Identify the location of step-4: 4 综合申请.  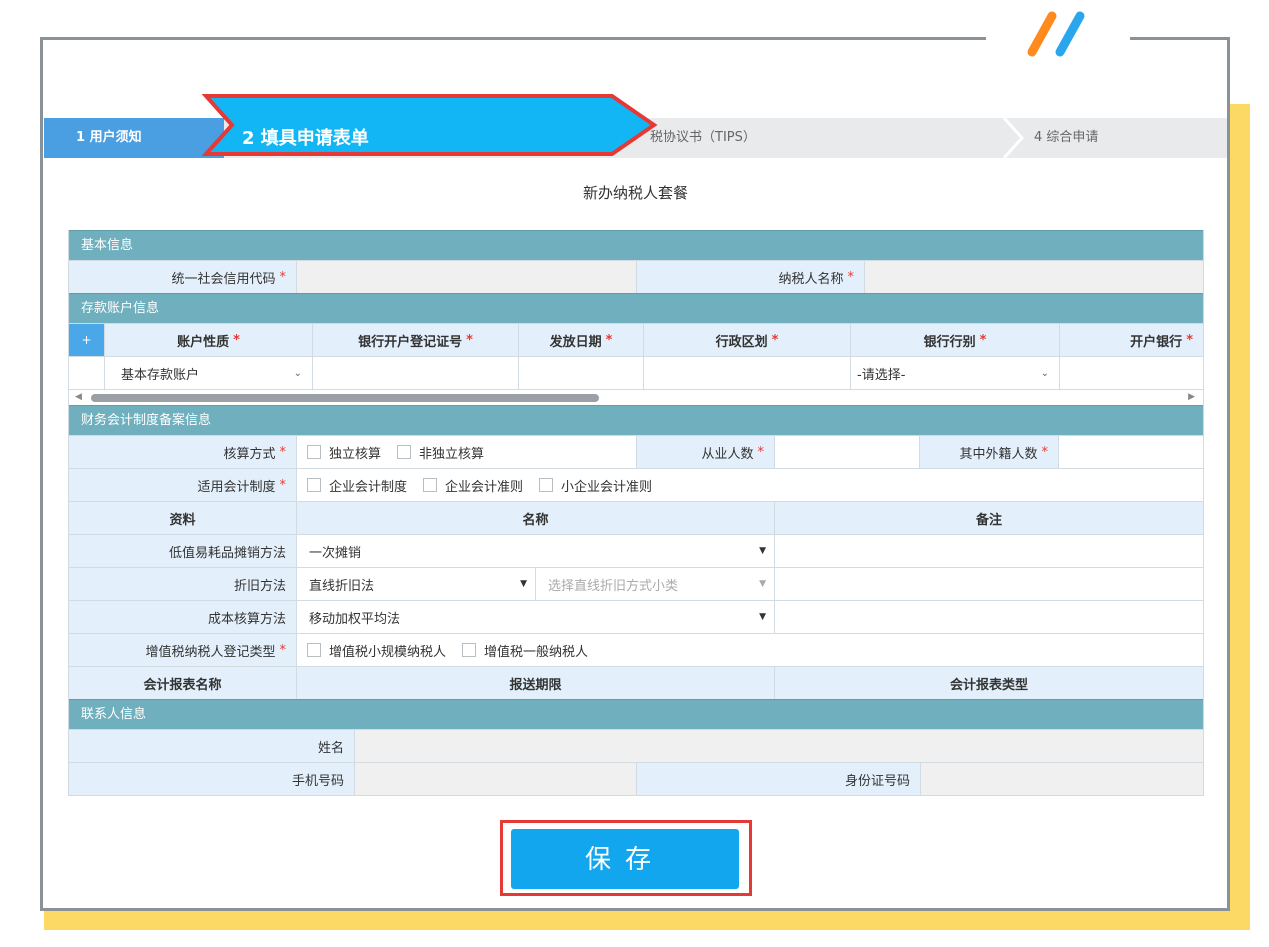
(1066, 138).